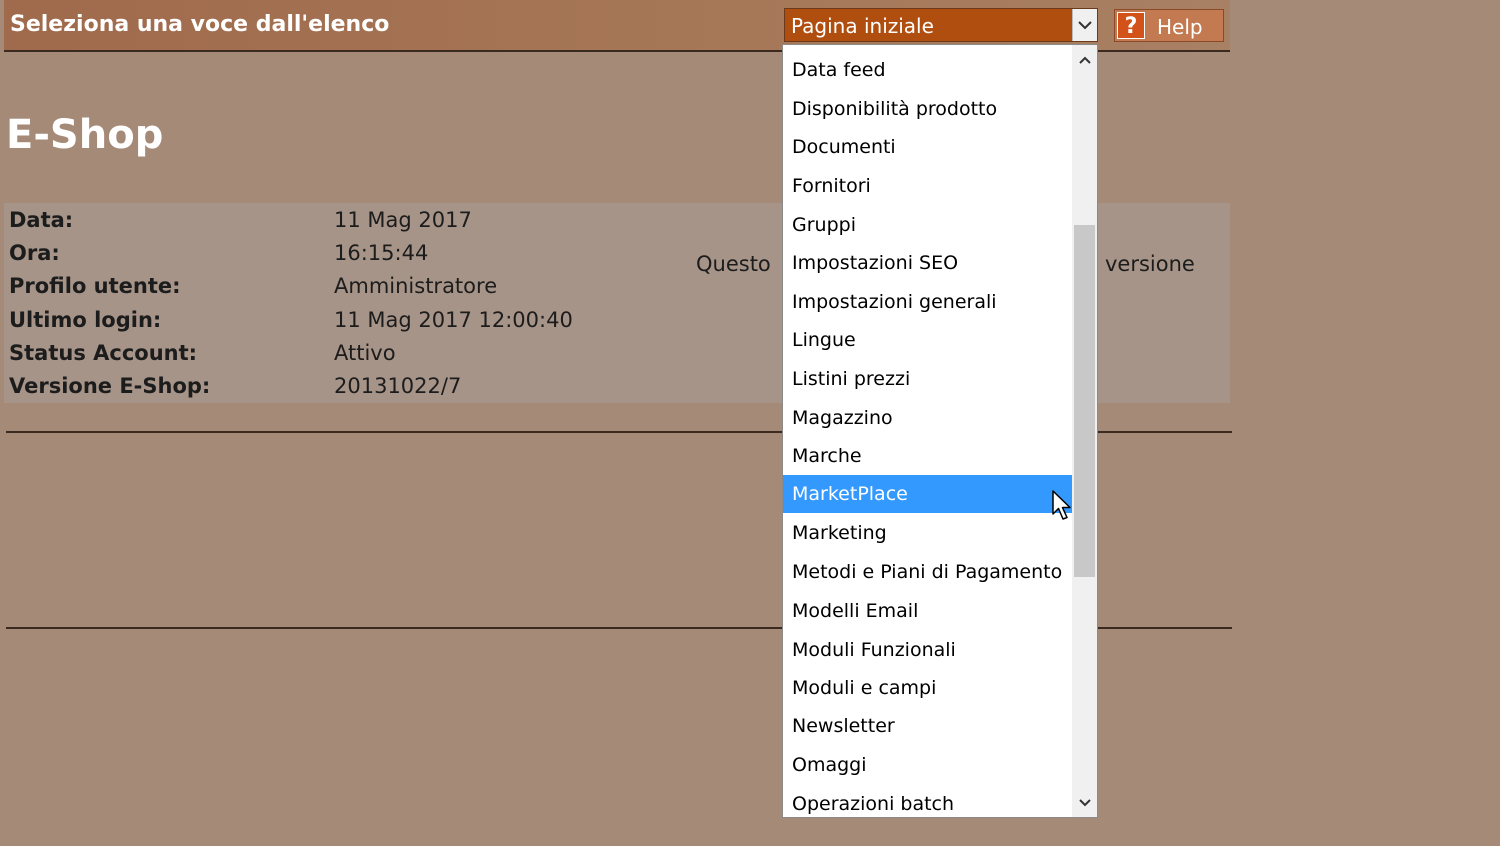  Describe the element at coordinates (381, 253) in the screenshot. I see `info-value: 16:15:44` at that location.